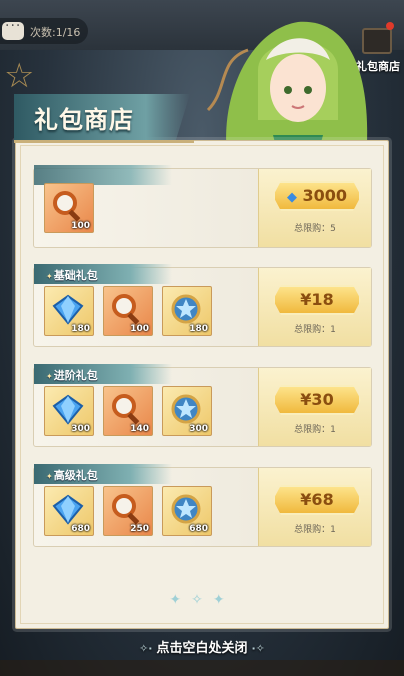  I want to click on close-hint: ✧· 点击空白处关闭 ·✧, so click(202, 646).